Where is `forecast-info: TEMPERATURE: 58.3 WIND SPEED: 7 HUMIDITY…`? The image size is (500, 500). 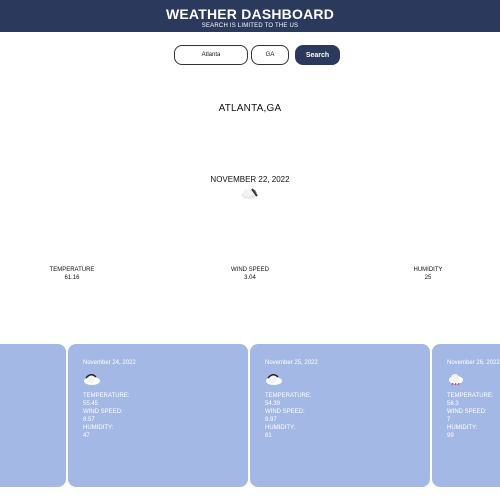 forecast-info: TEMPERATURE: 58.3 WIND SPEED: 7 HUMIDITY… is located at coordinates (470, 416).